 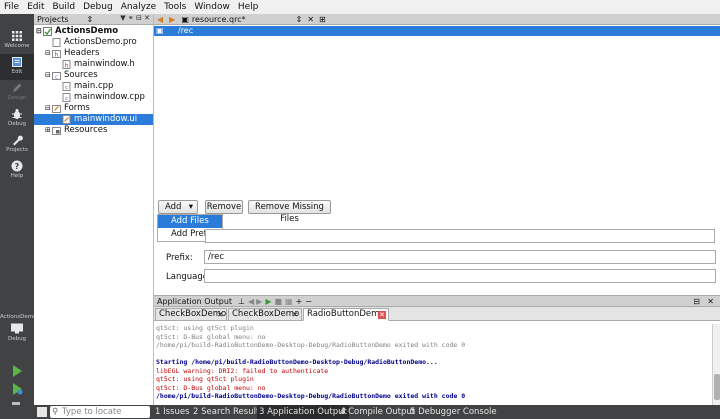 What do you see at coordinates (18, 328) in the screenshot?
I see `kit-selector: ActionsDemo Debug` at bounding box center [18, 328].